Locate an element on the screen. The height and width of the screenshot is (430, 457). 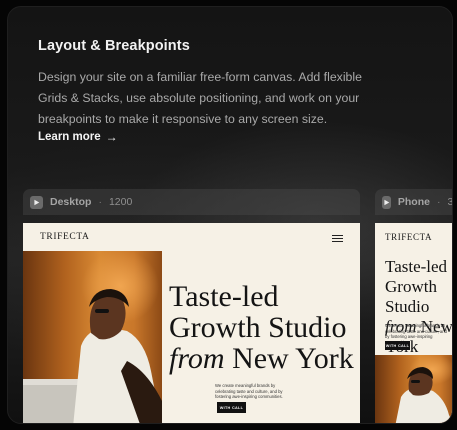
breakpoint-label: Phone is located at coordinates (413, 202).